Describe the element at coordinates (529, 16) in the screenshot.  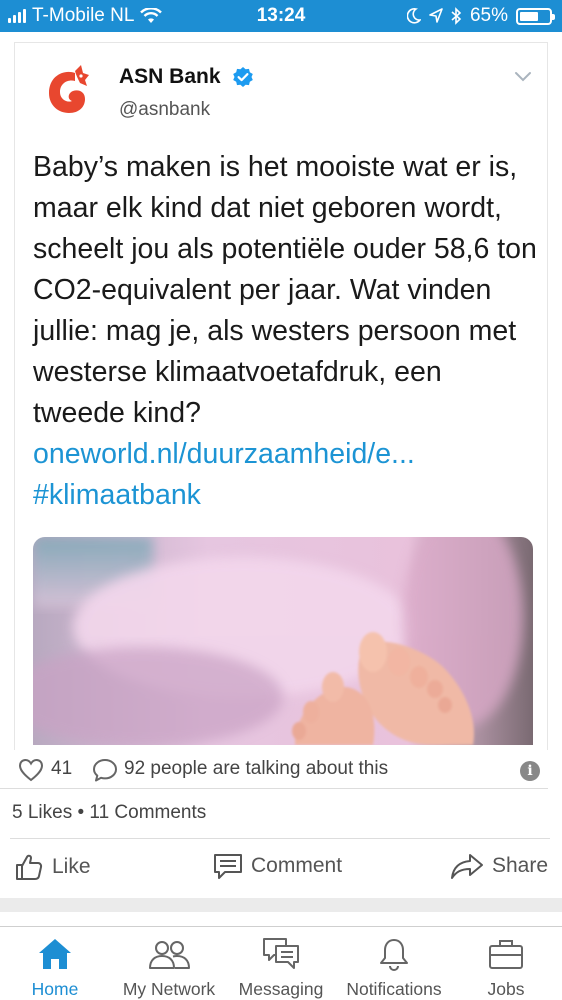
I see `battery-fill` at that location.